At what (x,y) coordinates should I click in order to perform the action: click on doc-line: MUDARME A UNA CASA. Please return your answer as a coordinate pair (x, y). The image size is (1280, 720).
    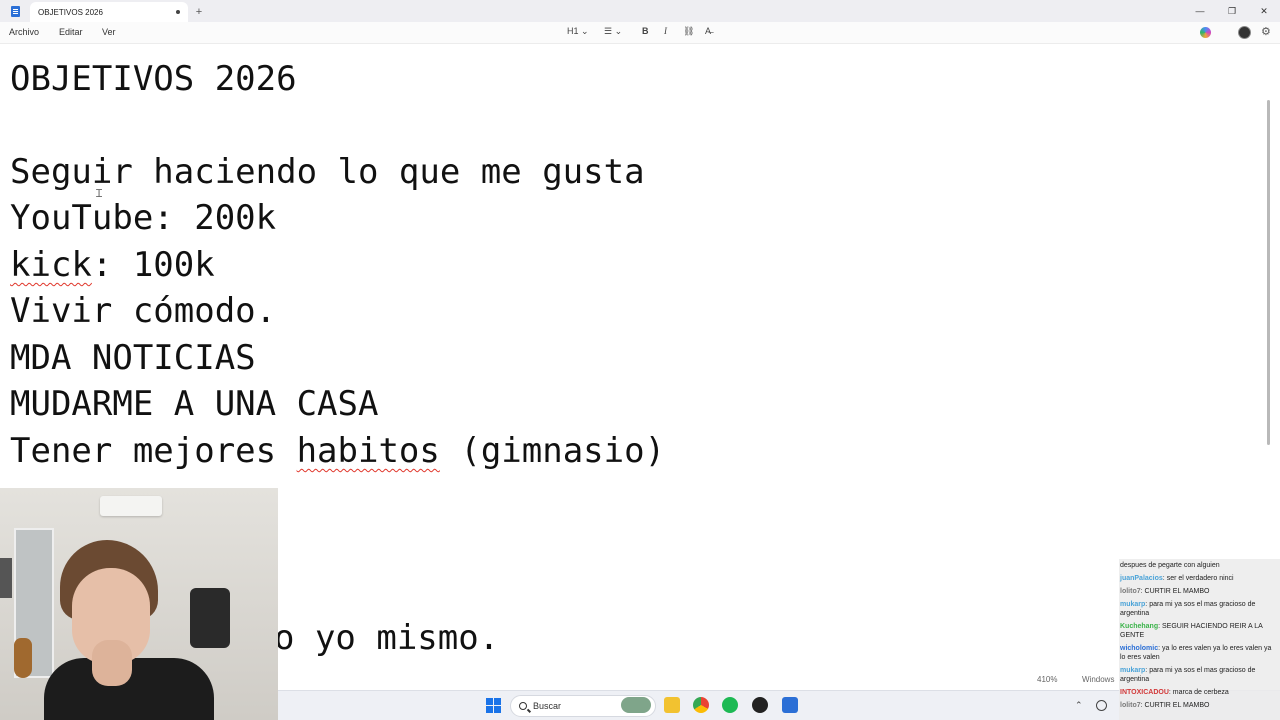
    Looking at the image, I should click on (194, 404).